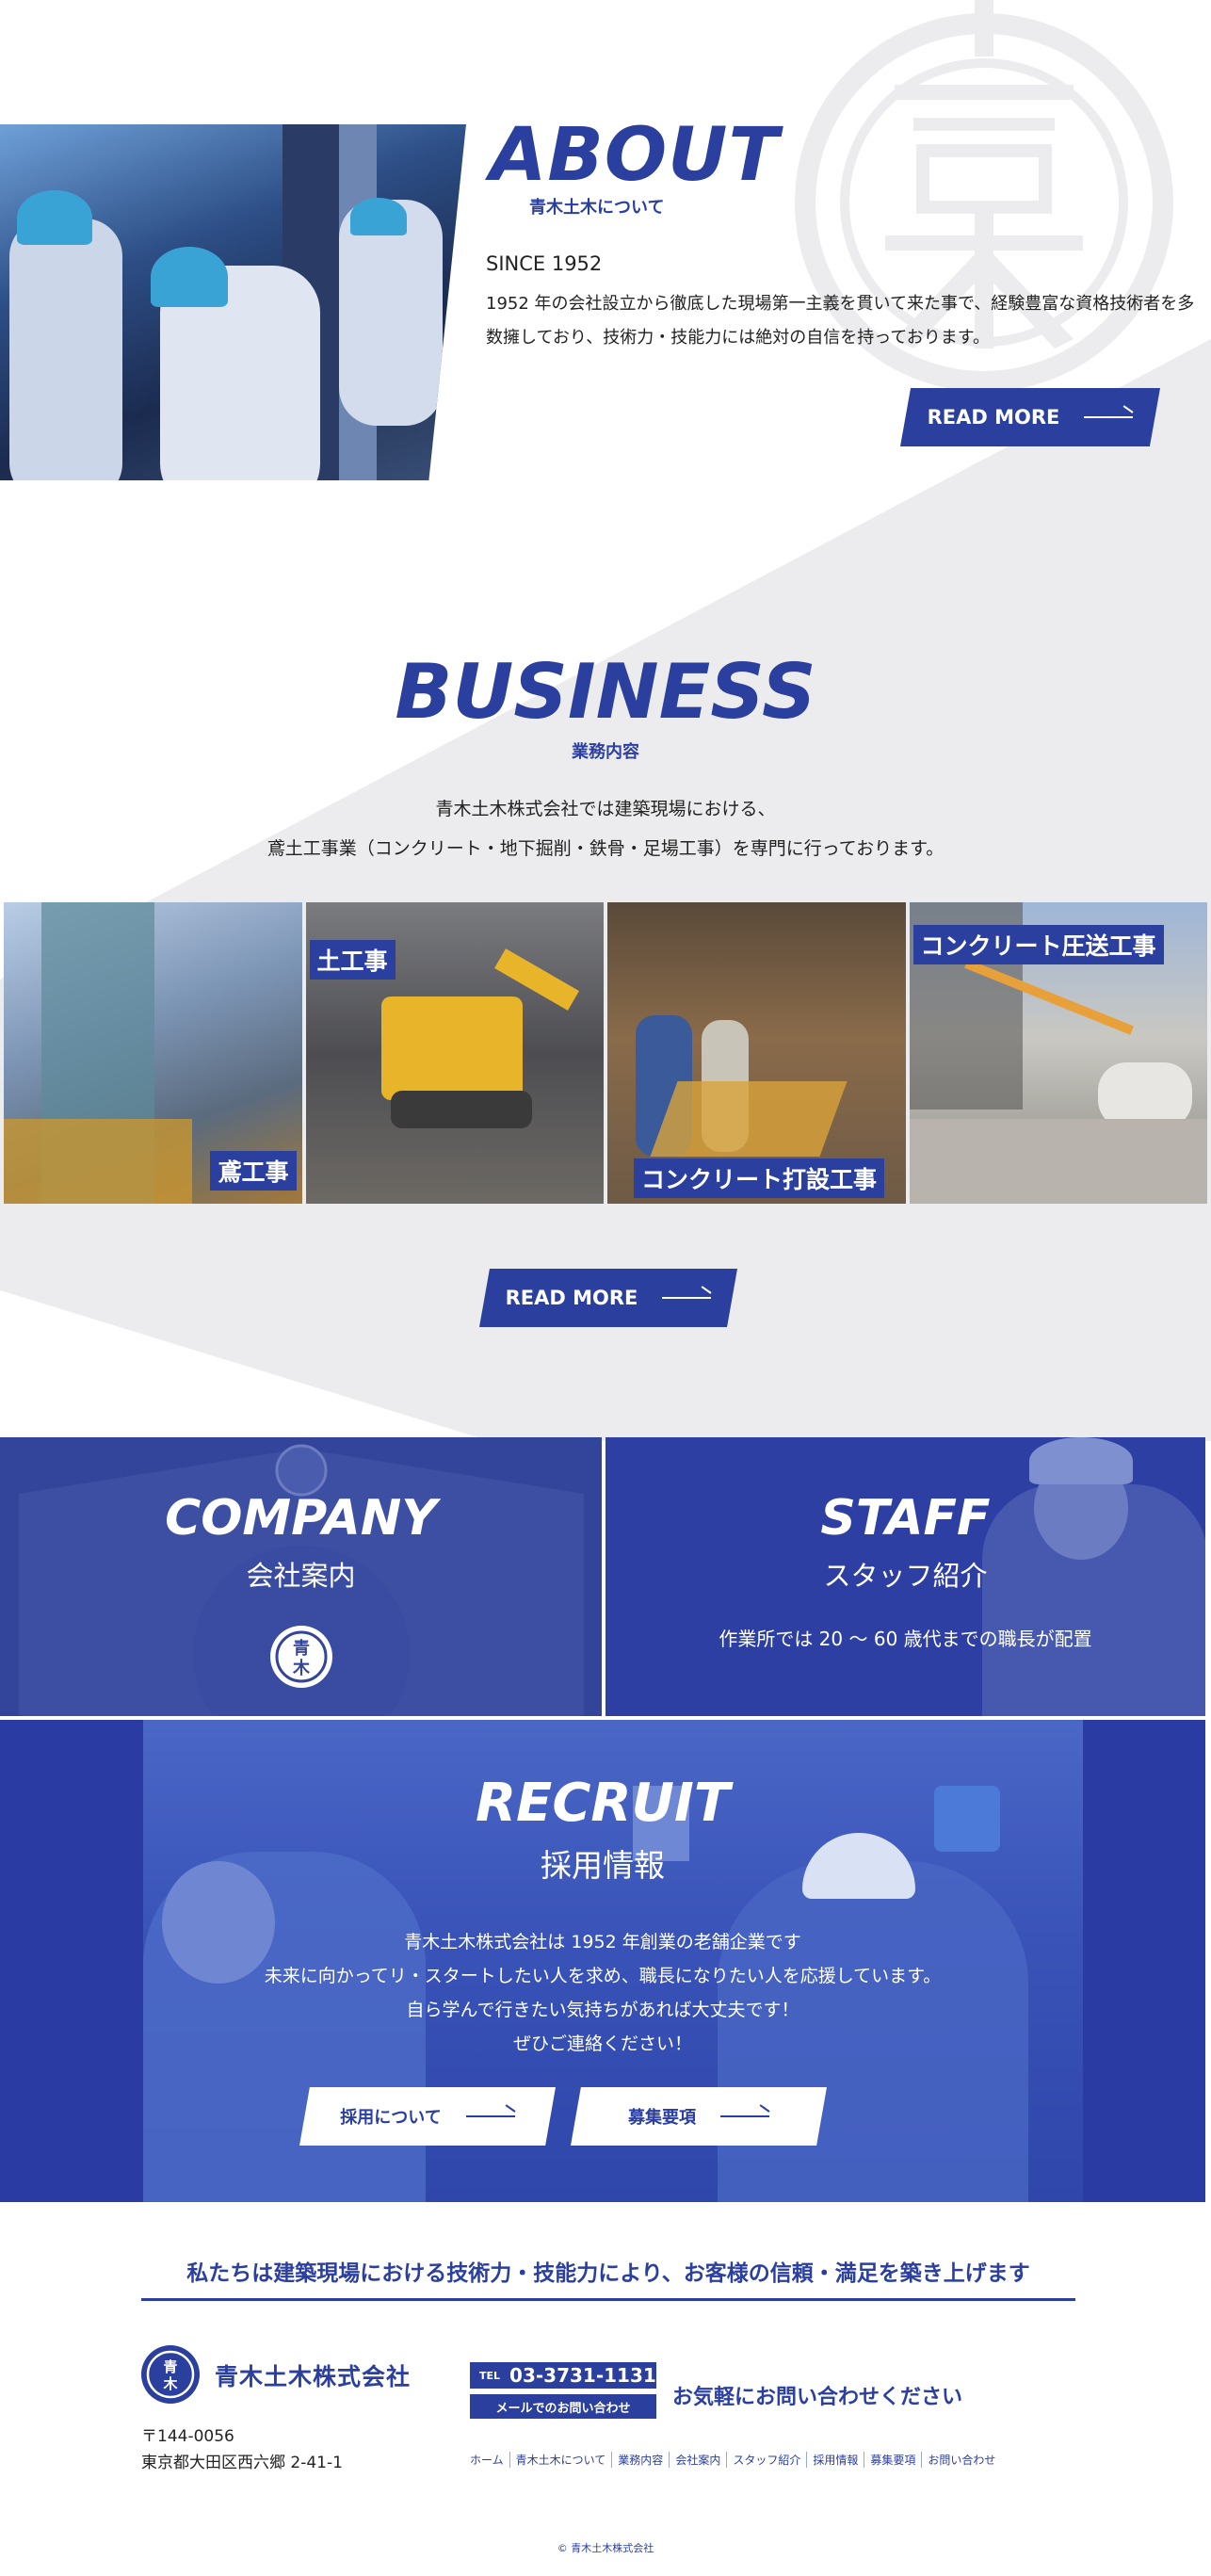 This screenshot has width=1211, height=2576. I want to click on recruit-line: 青木土木株式会社は 1952 年創業の老舗企業です, so click(602, 1942).